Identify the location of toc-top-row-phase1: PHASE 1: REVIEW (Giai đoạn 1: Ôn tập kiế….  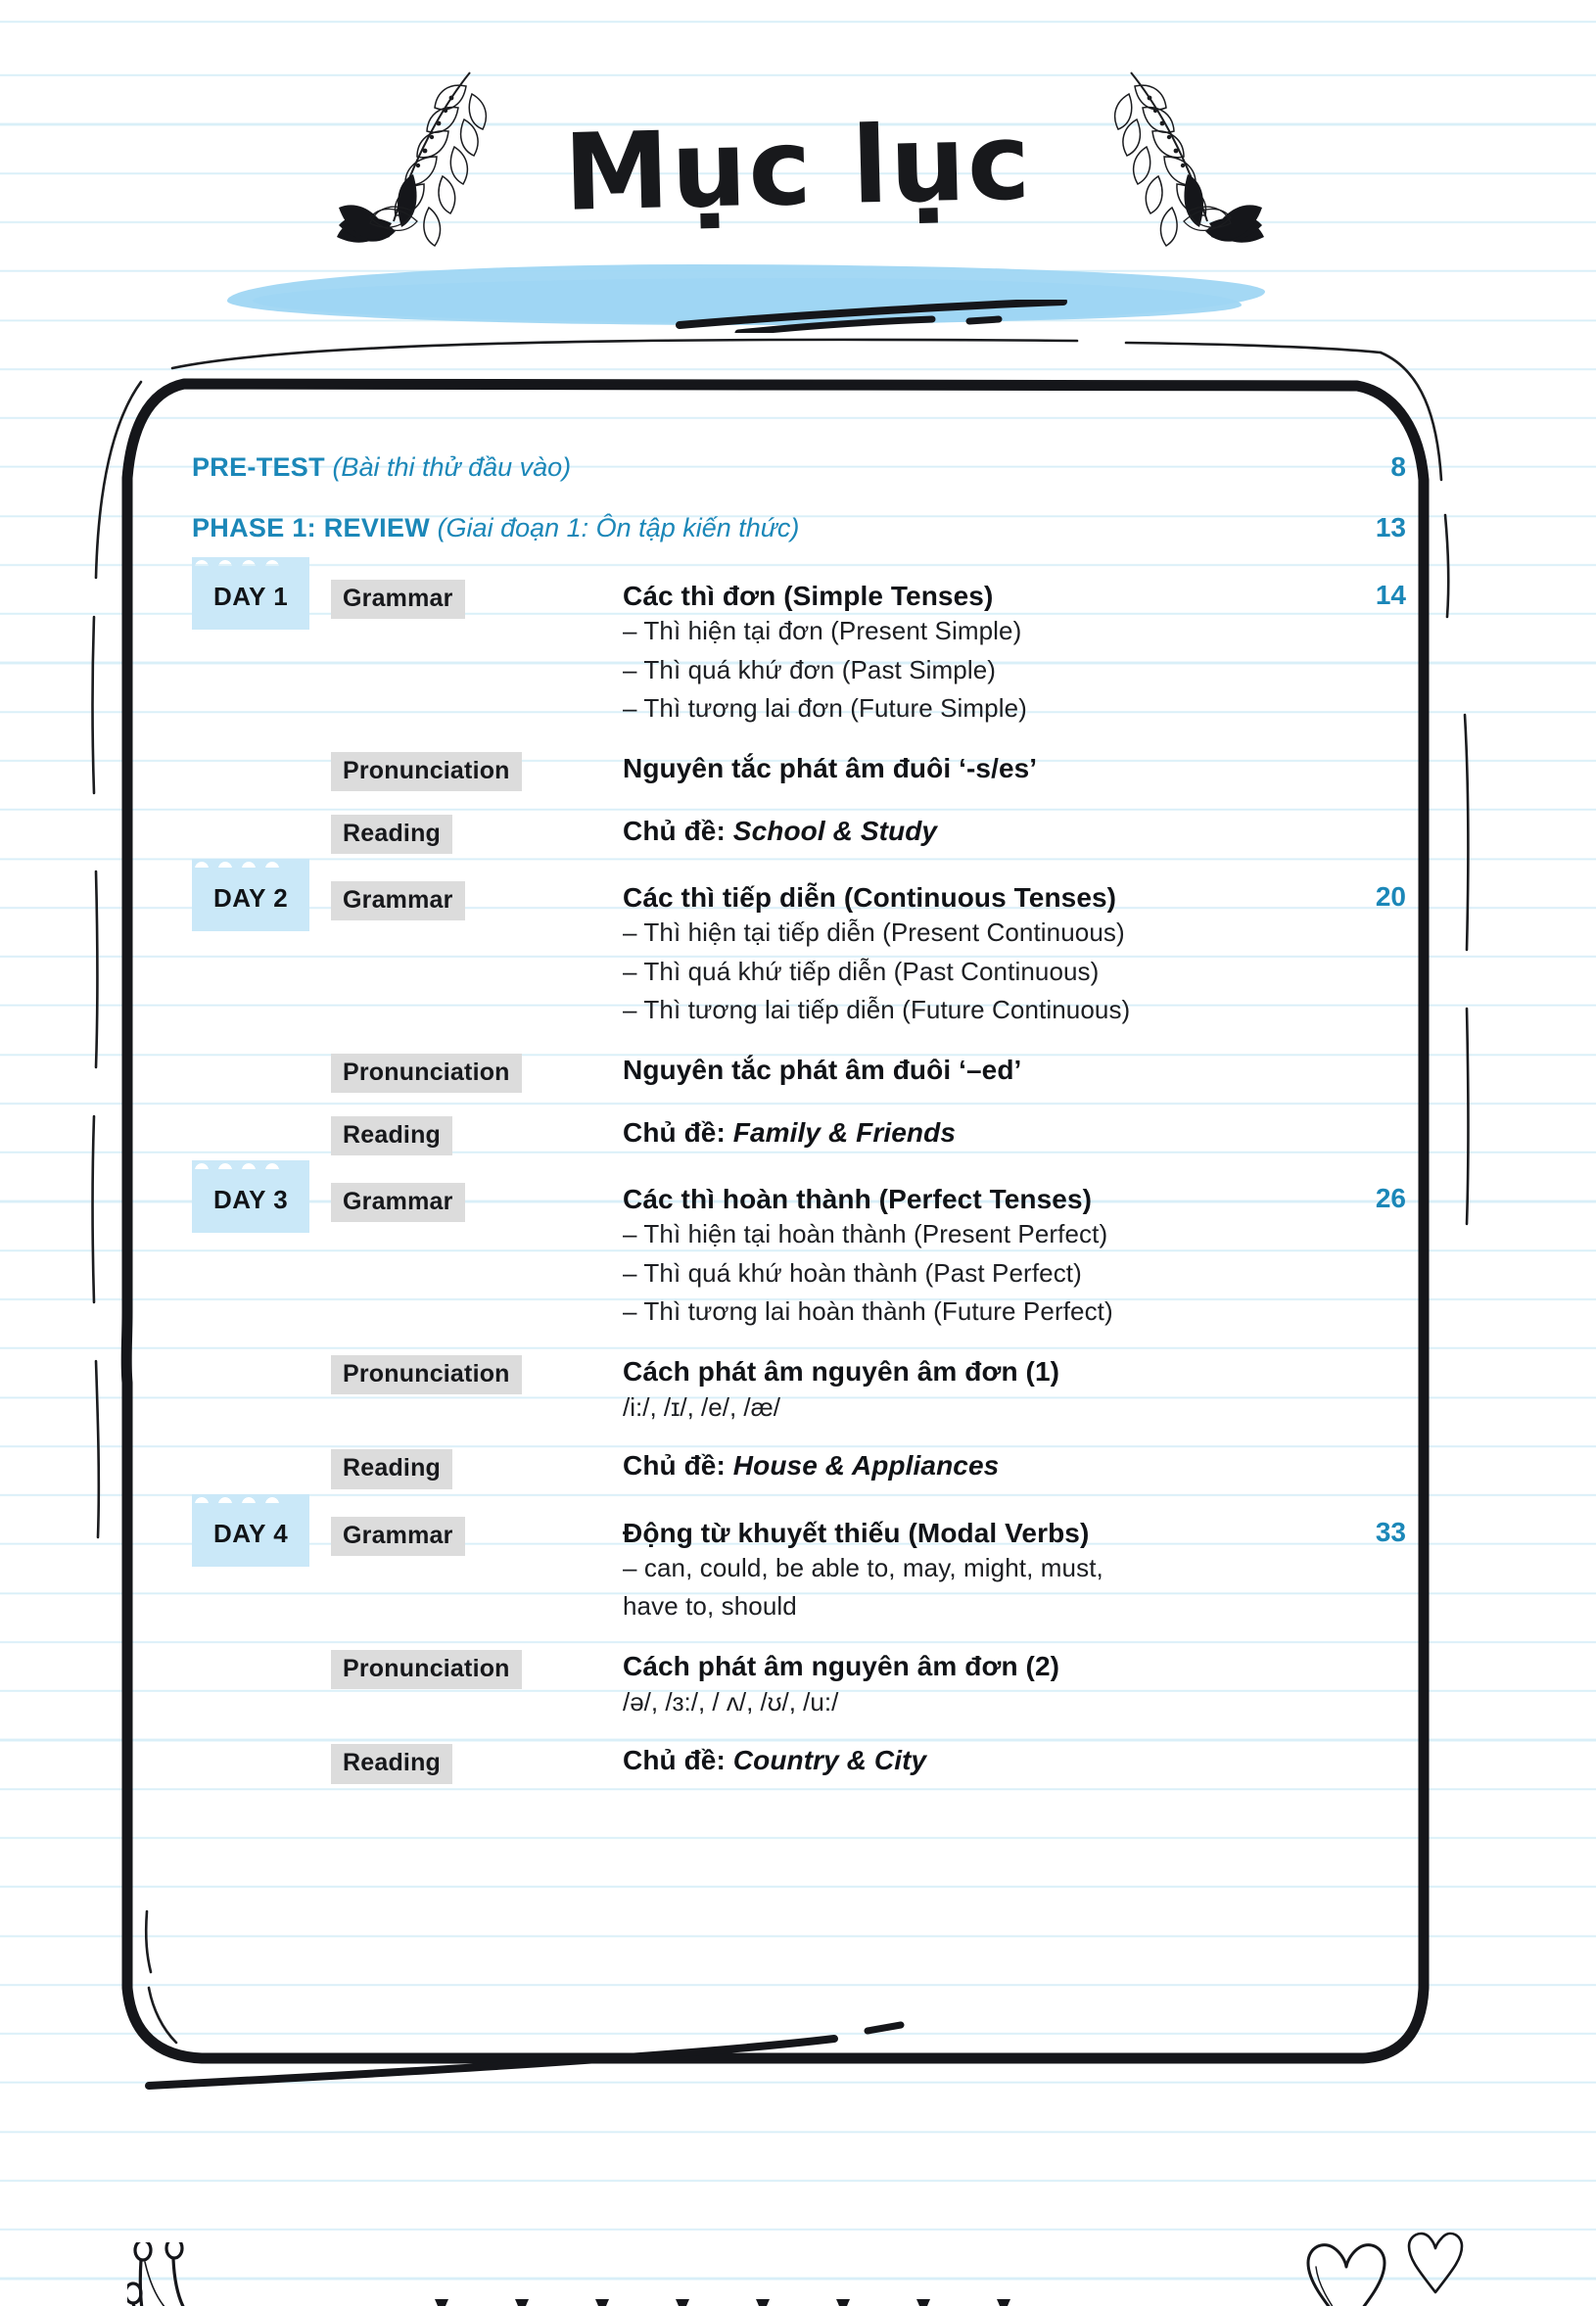
(799, 527).